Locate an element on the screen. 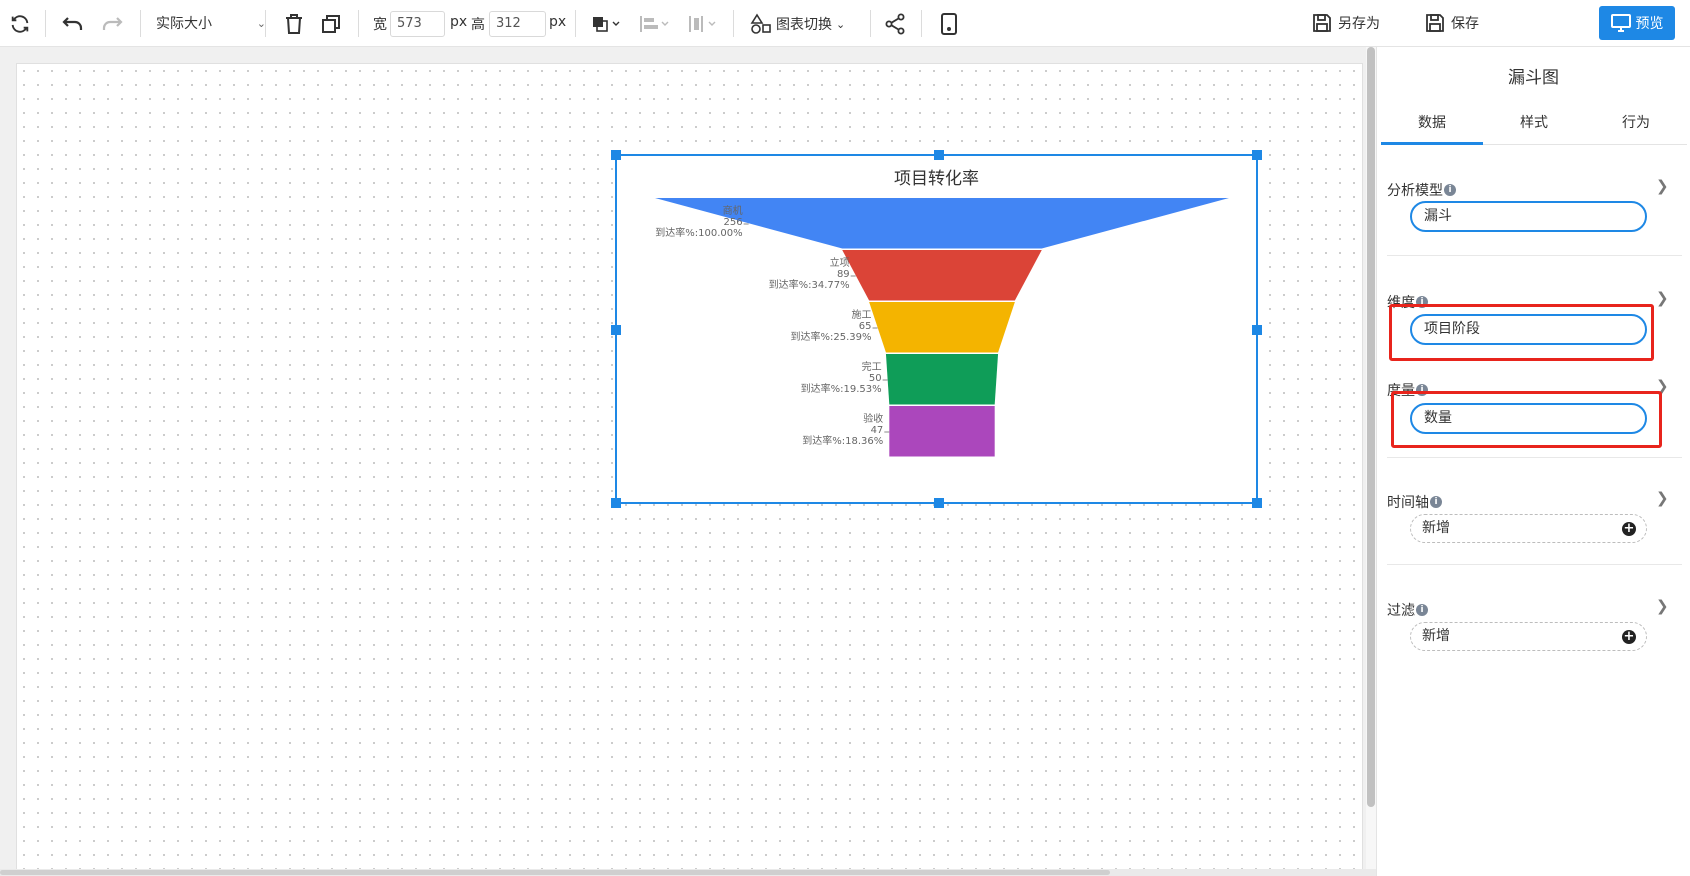 The image size is (1690, 876). timeline-section-label: 时间轴 i is located at coordinates (1414, 502).